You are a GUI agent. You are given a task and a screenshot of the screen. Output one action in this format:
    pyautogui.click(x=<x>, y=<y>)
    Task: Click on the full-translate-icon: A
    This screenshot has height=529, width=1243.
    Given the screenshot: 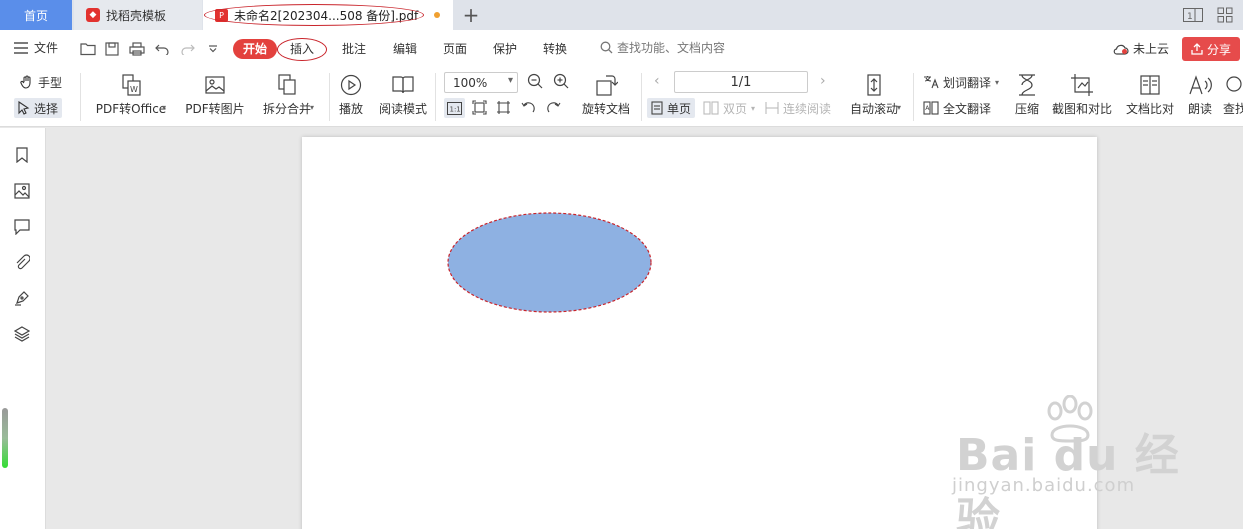 What is the action you would take?
    pyautogui.click(x=931, y=108)
    